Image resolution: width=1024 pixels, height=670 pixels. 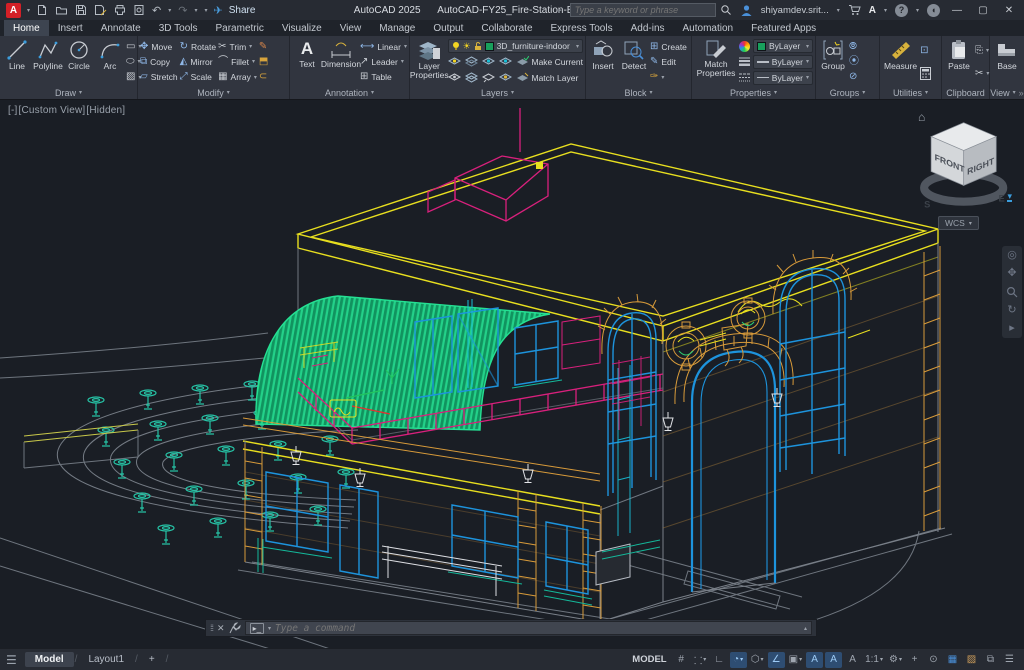 I want to click on layer-lock-icon, so click(x=505, y=61).